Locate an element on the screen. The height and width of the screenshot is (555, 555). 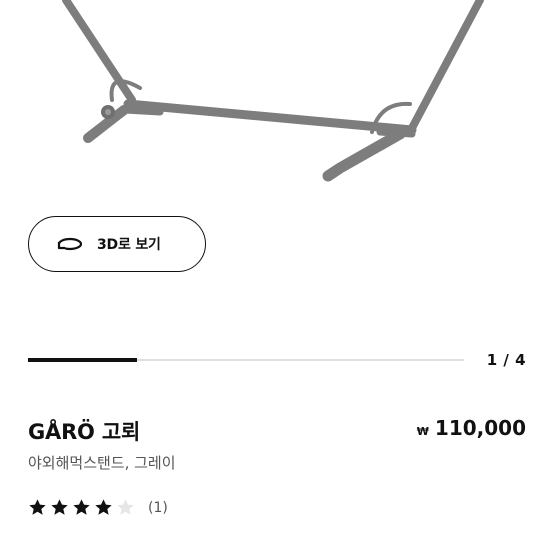
star-empty-icon is located at coordinates (125, 507).